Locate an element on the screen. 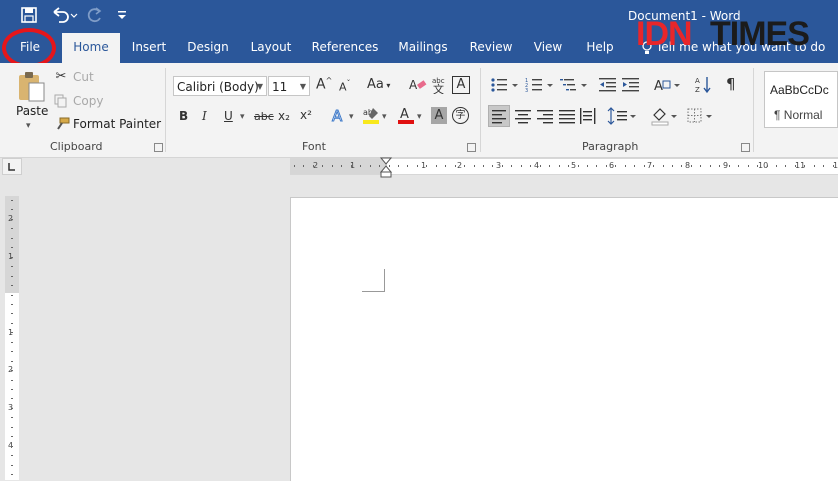 Image resolution: width=838 pixels, height=481 pixels. character-shading-icon: A is located at coordinates (439, 115).